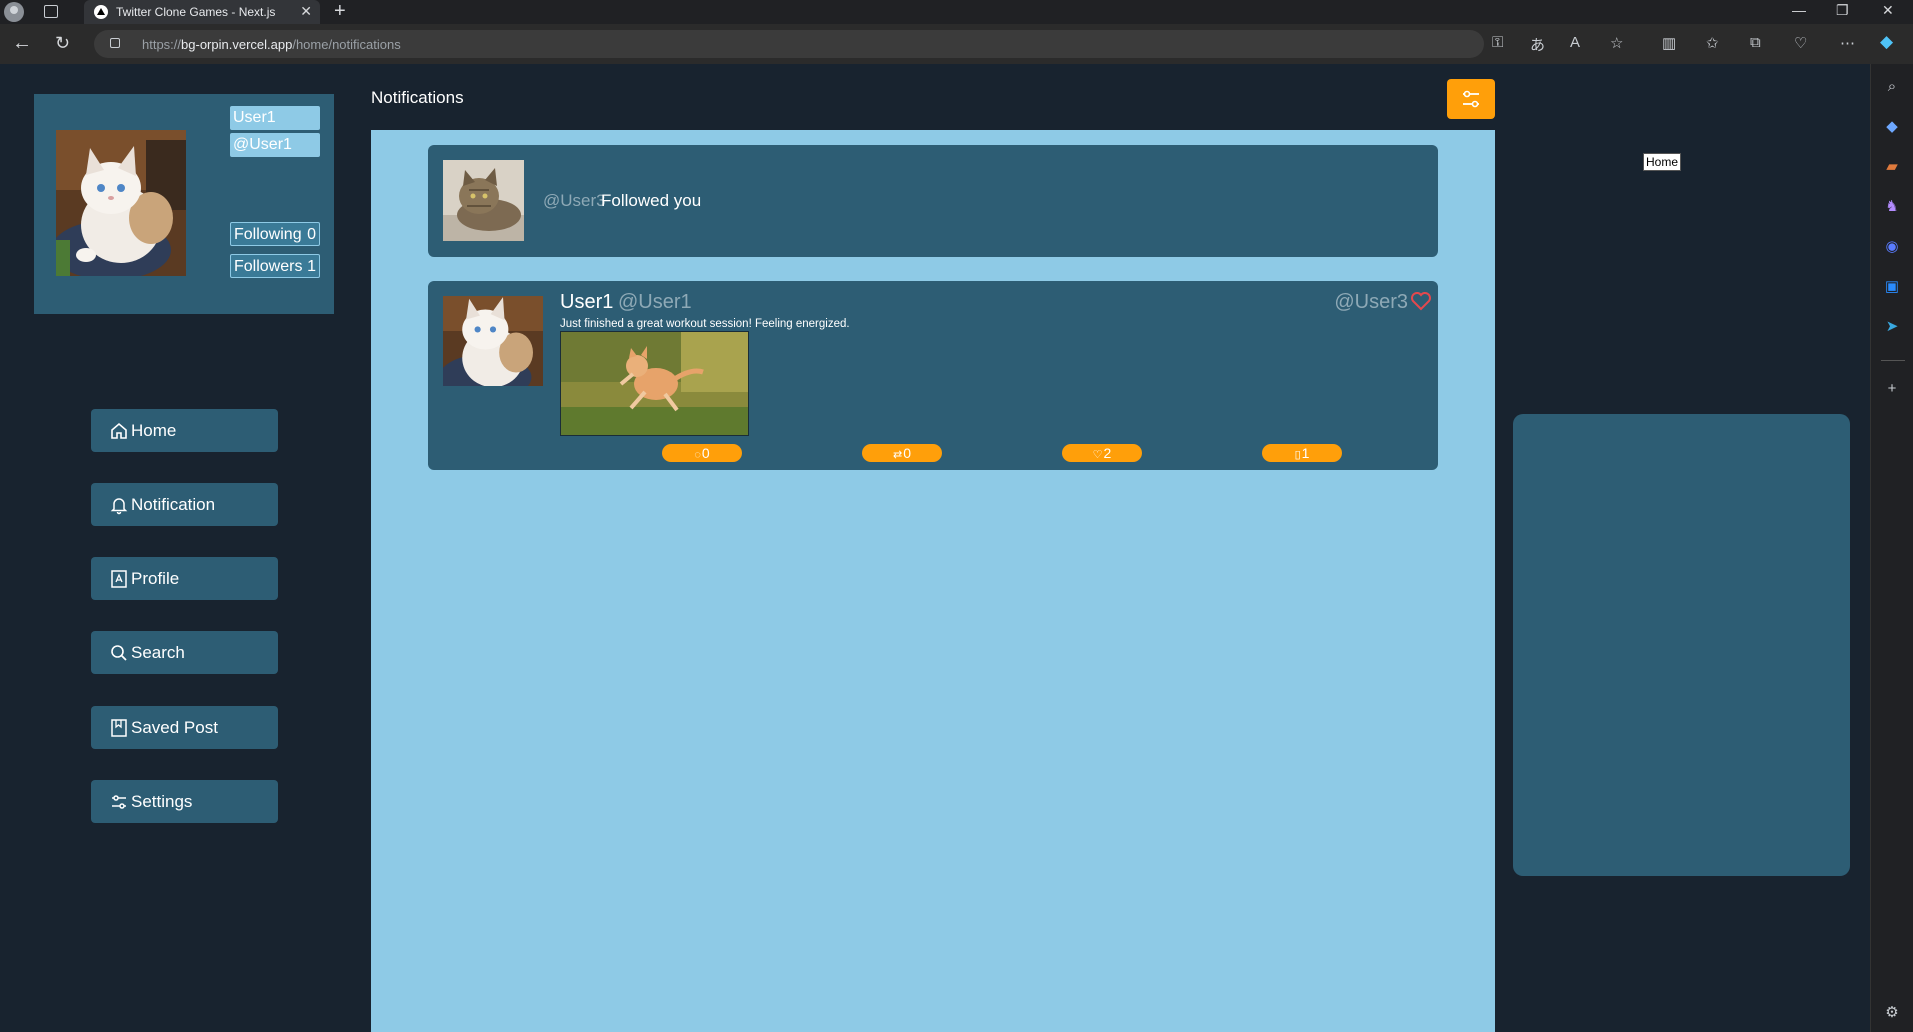 The image size is (1913, 1032). I want to click on bookmark-count-button: ▯1, so click(1302, 453).